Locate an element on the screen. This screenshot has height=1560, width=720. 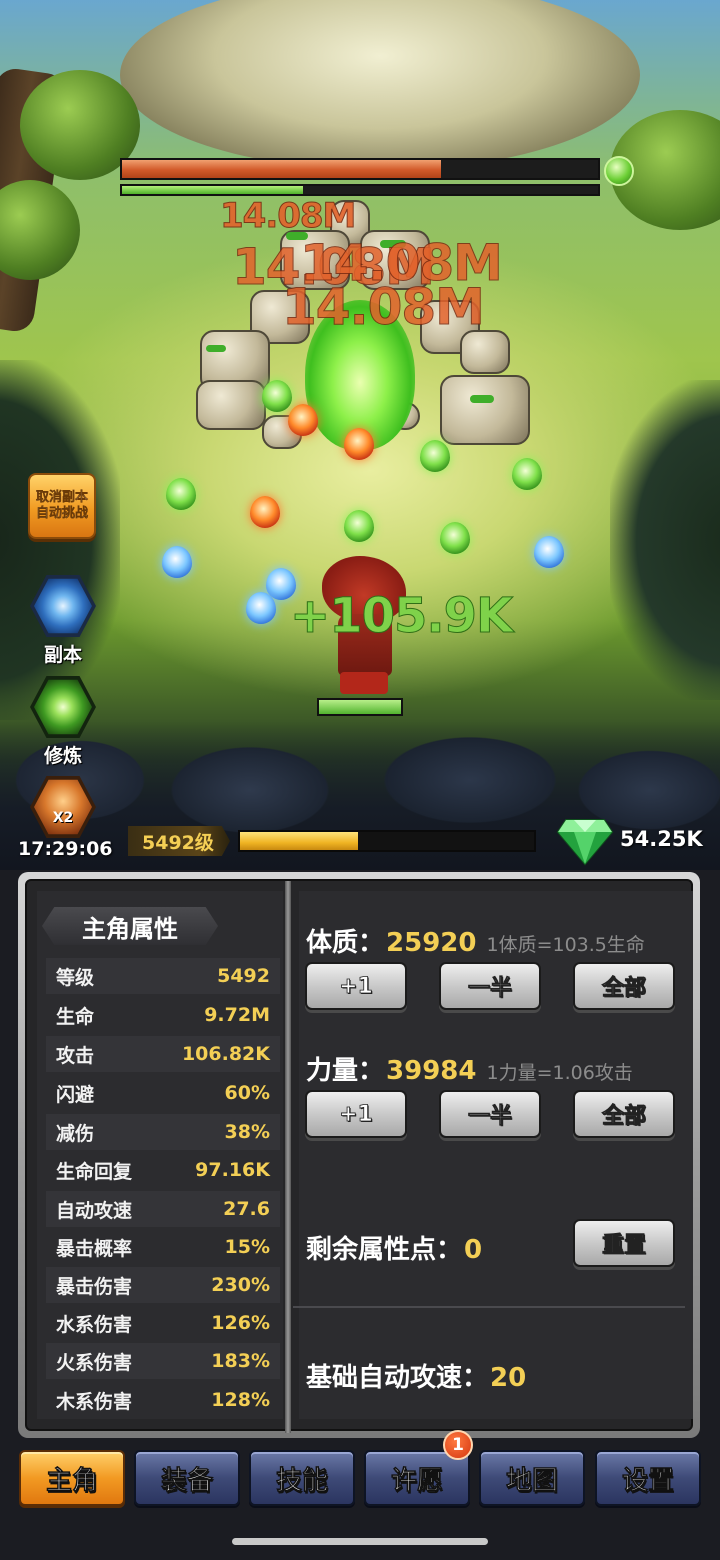
tab-map: 地图 is located at coordinates (532, 1478).